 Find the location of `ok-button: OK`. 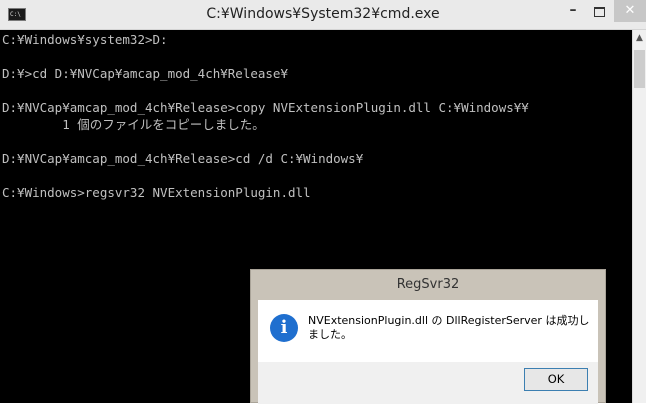

ok-button: OK is located at coordinates (556, 379).